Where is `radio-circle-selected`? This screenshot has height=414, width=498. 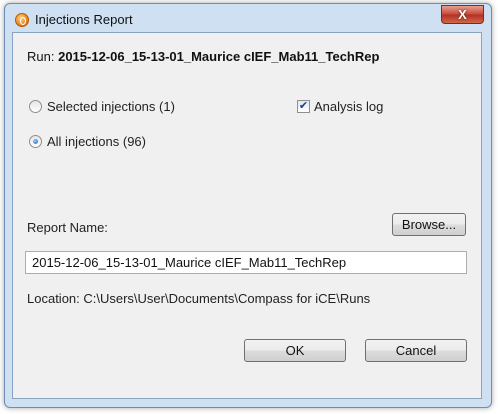
radio-circle-selected is located at coordinates (35, 106).